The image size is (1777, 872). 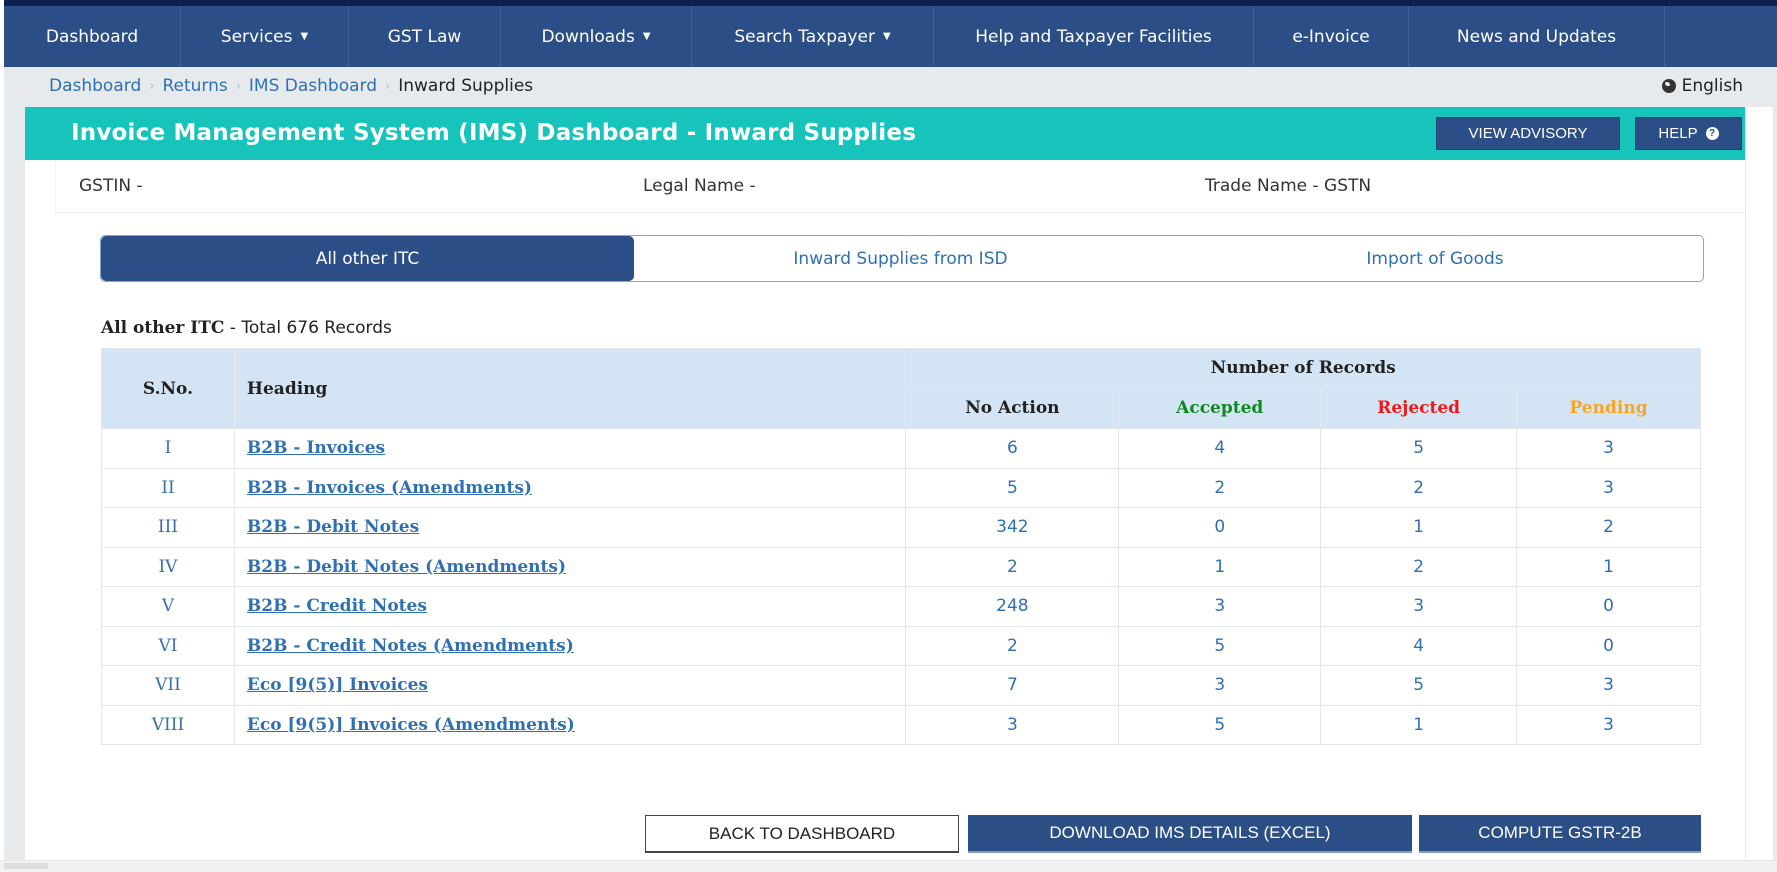 I want to click on help-button: HELP?, so click(x=1688, y=133).